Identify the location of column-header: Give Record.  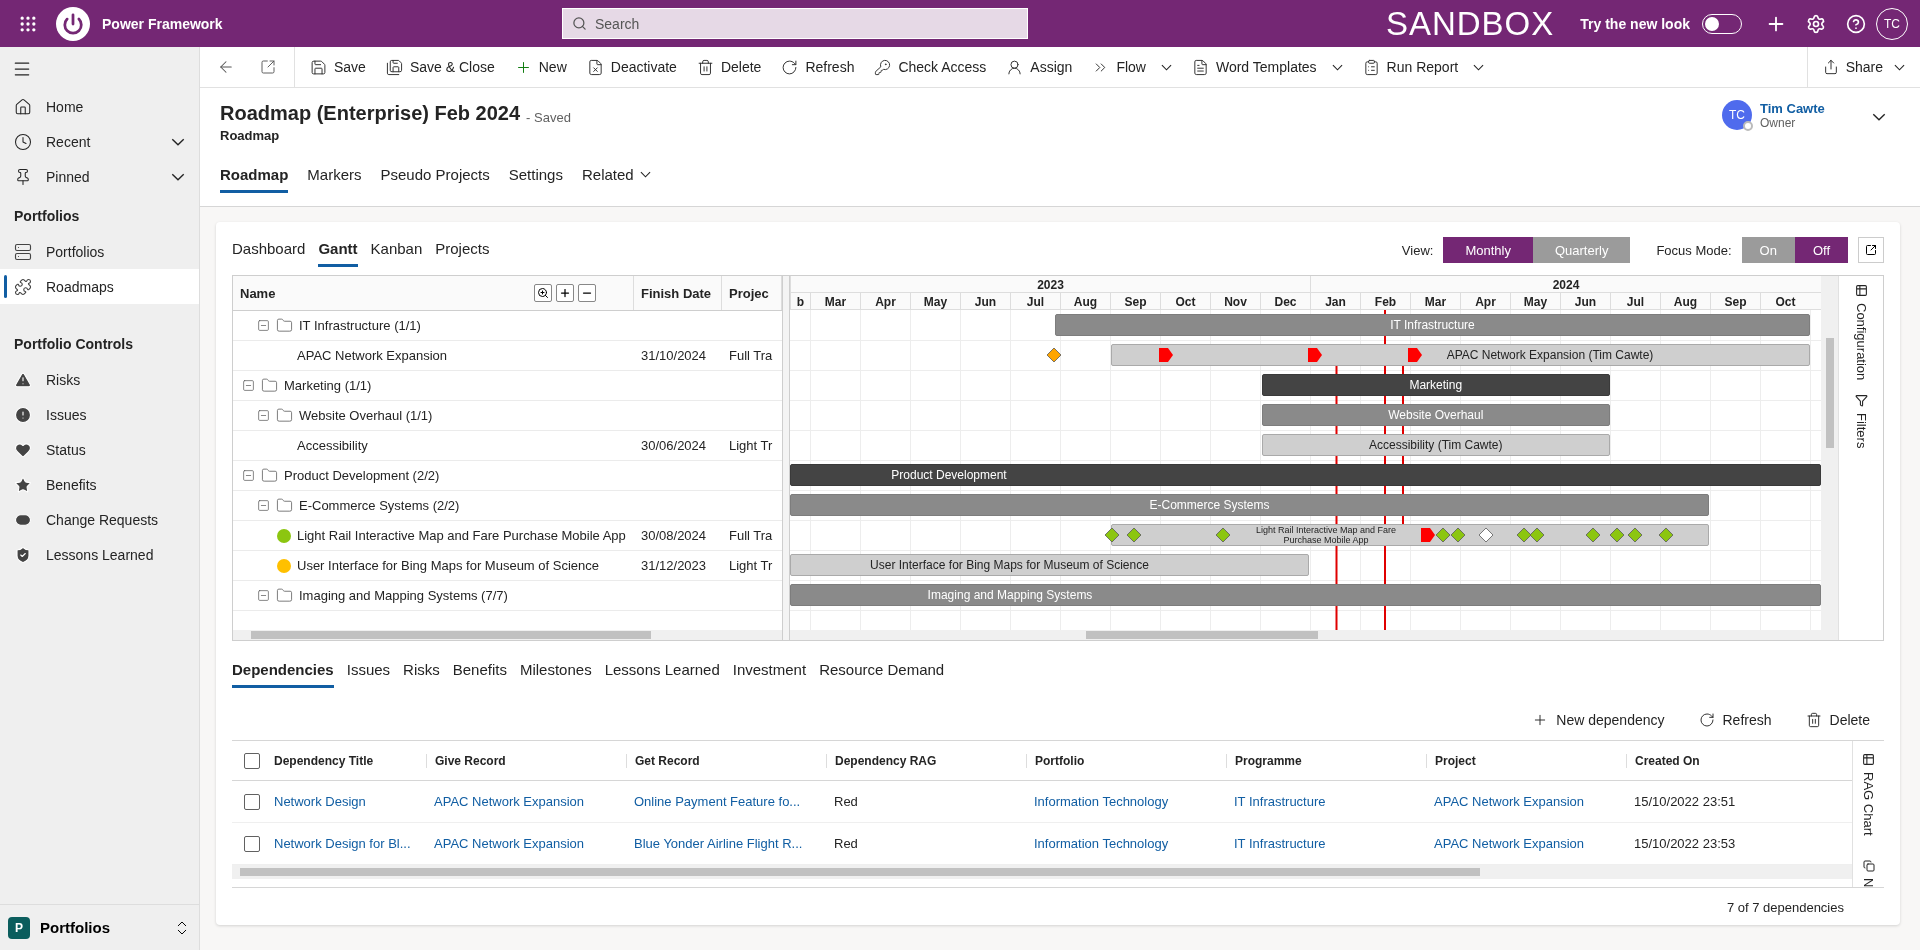
(526, 760).